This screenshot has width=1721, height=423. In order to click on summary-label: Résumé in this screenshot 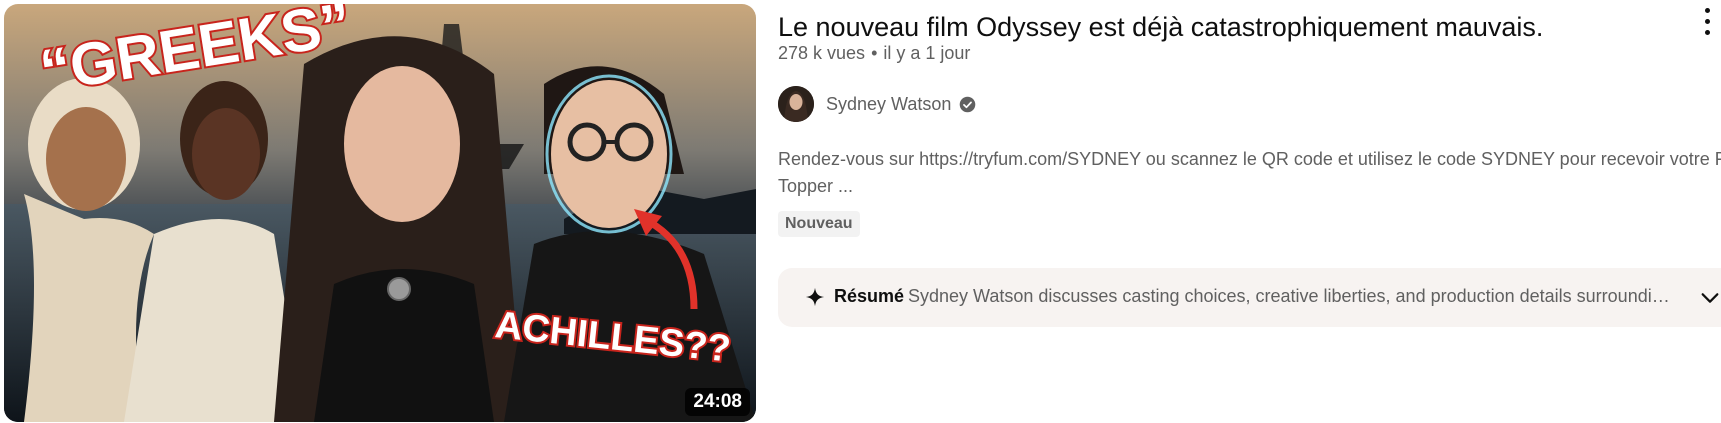, I will do `click(869, 296)`.